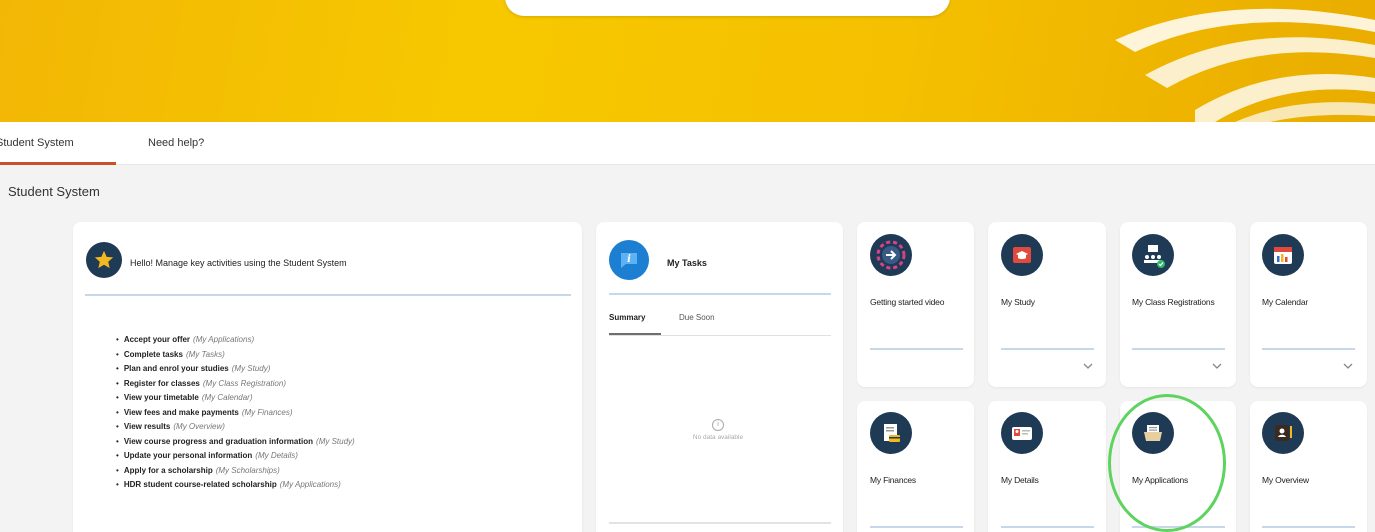 This screenshot has width=1375, height=532. I want to click on tile-label: My Study, so click(1018, 302).